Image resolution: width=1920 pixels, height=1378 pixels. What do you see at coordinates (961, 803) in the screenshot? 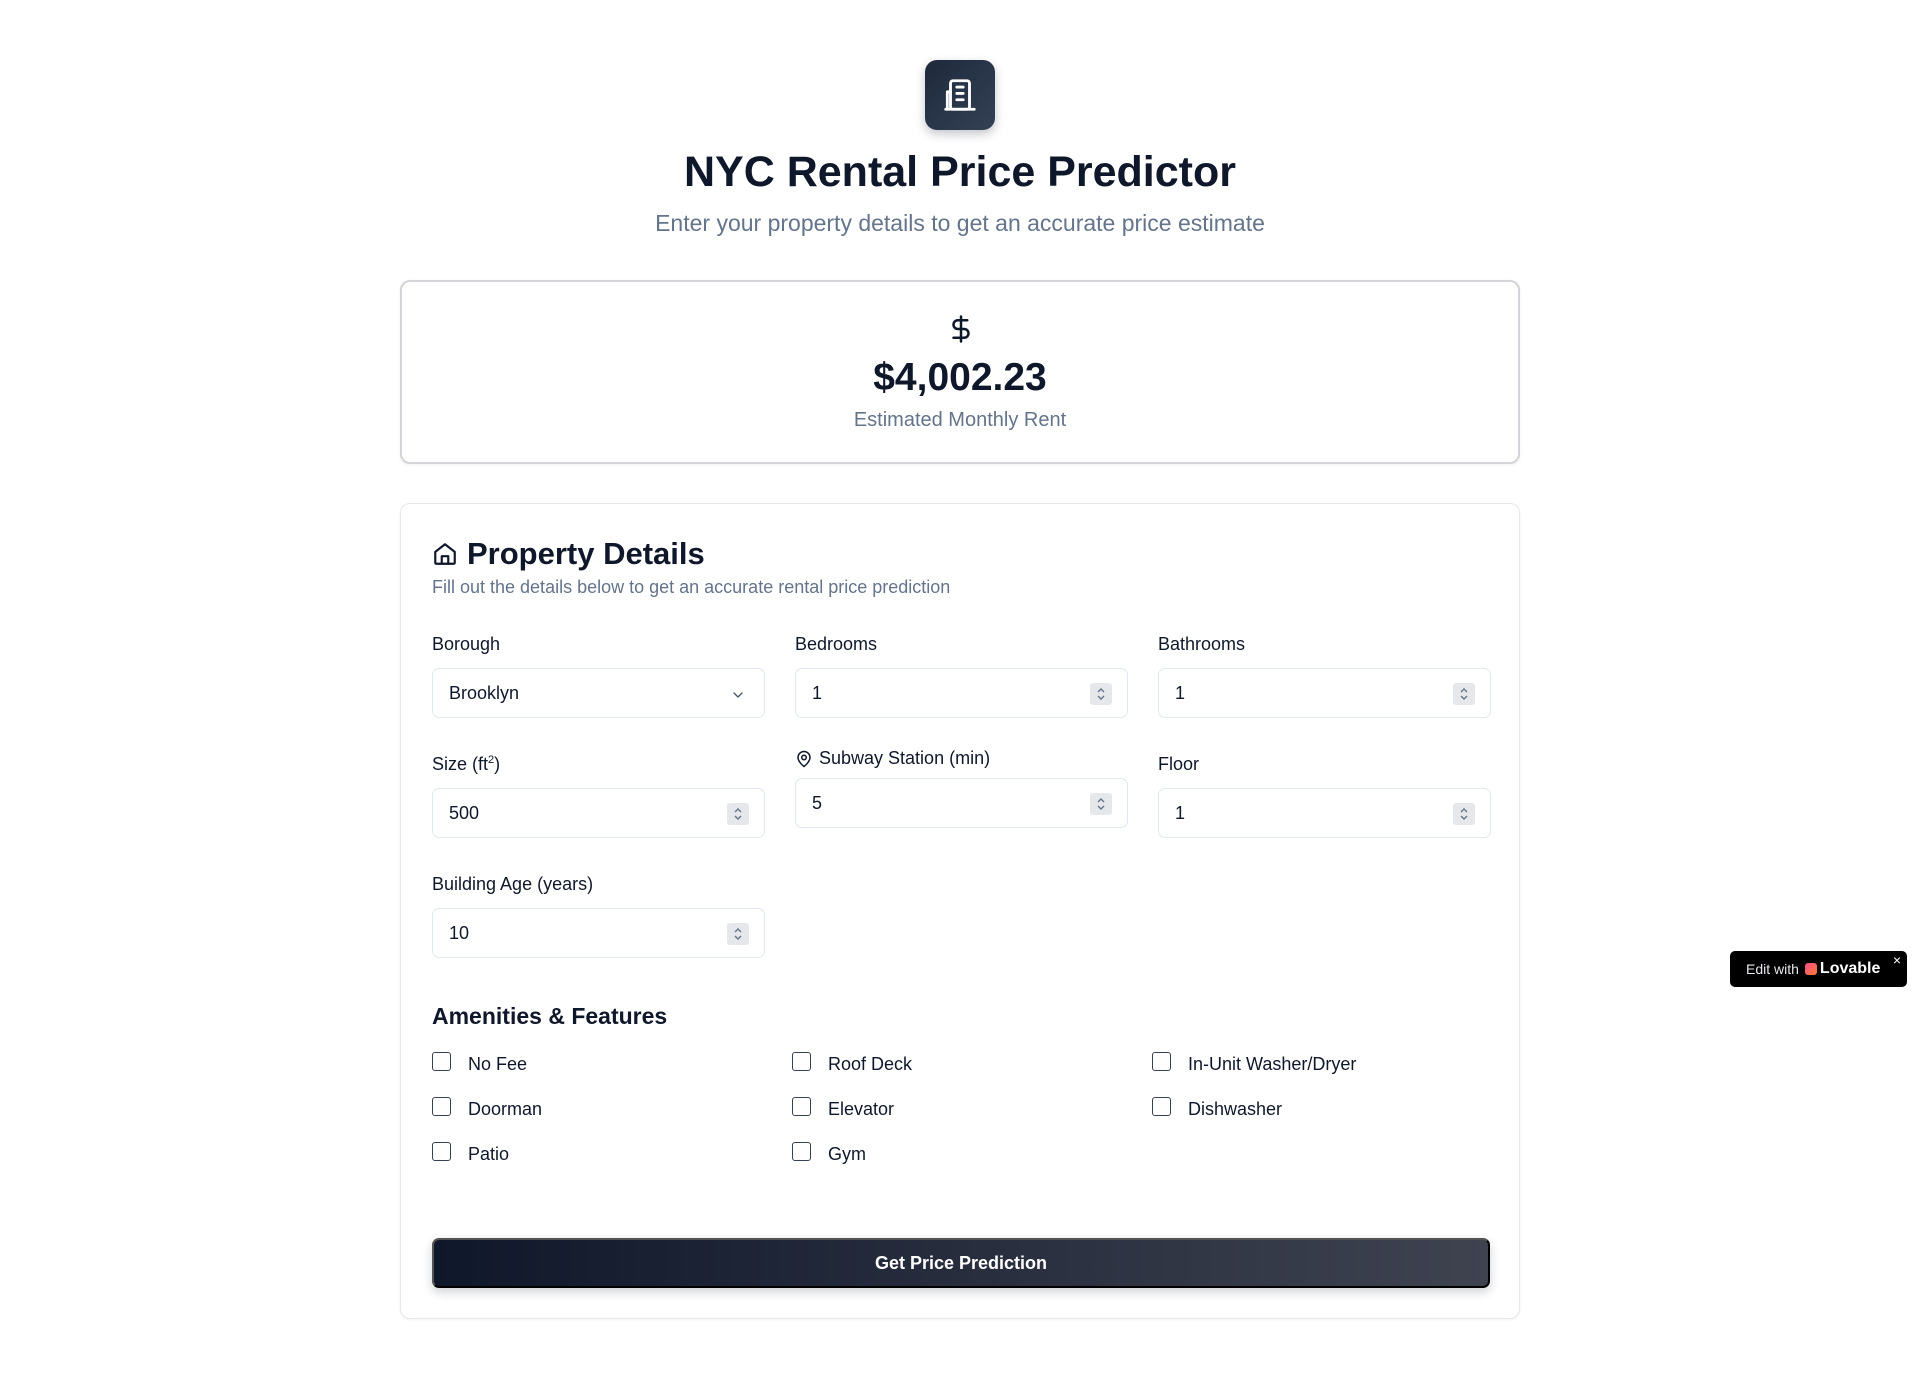
I see `subway-input: 5` at bounding box center [961, 803].